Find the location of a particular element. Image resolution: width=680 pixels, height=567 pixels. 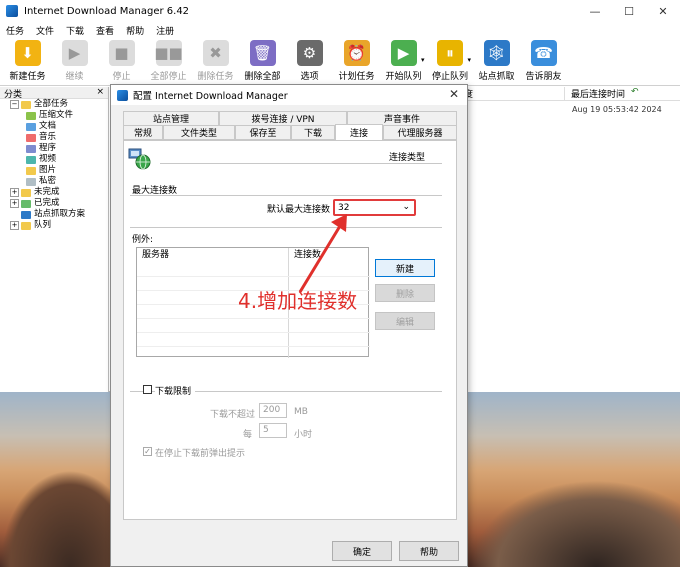

list-row-last-connect: Aug 19 05:53:42 2024 is located at coordinates (570, 107).